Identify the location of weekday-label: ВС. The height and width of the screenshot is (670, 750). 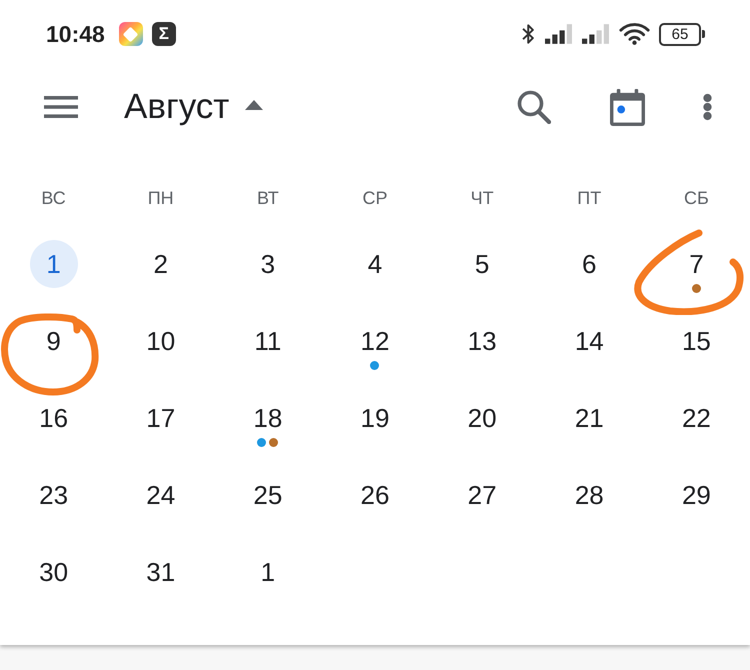
(53, 198).